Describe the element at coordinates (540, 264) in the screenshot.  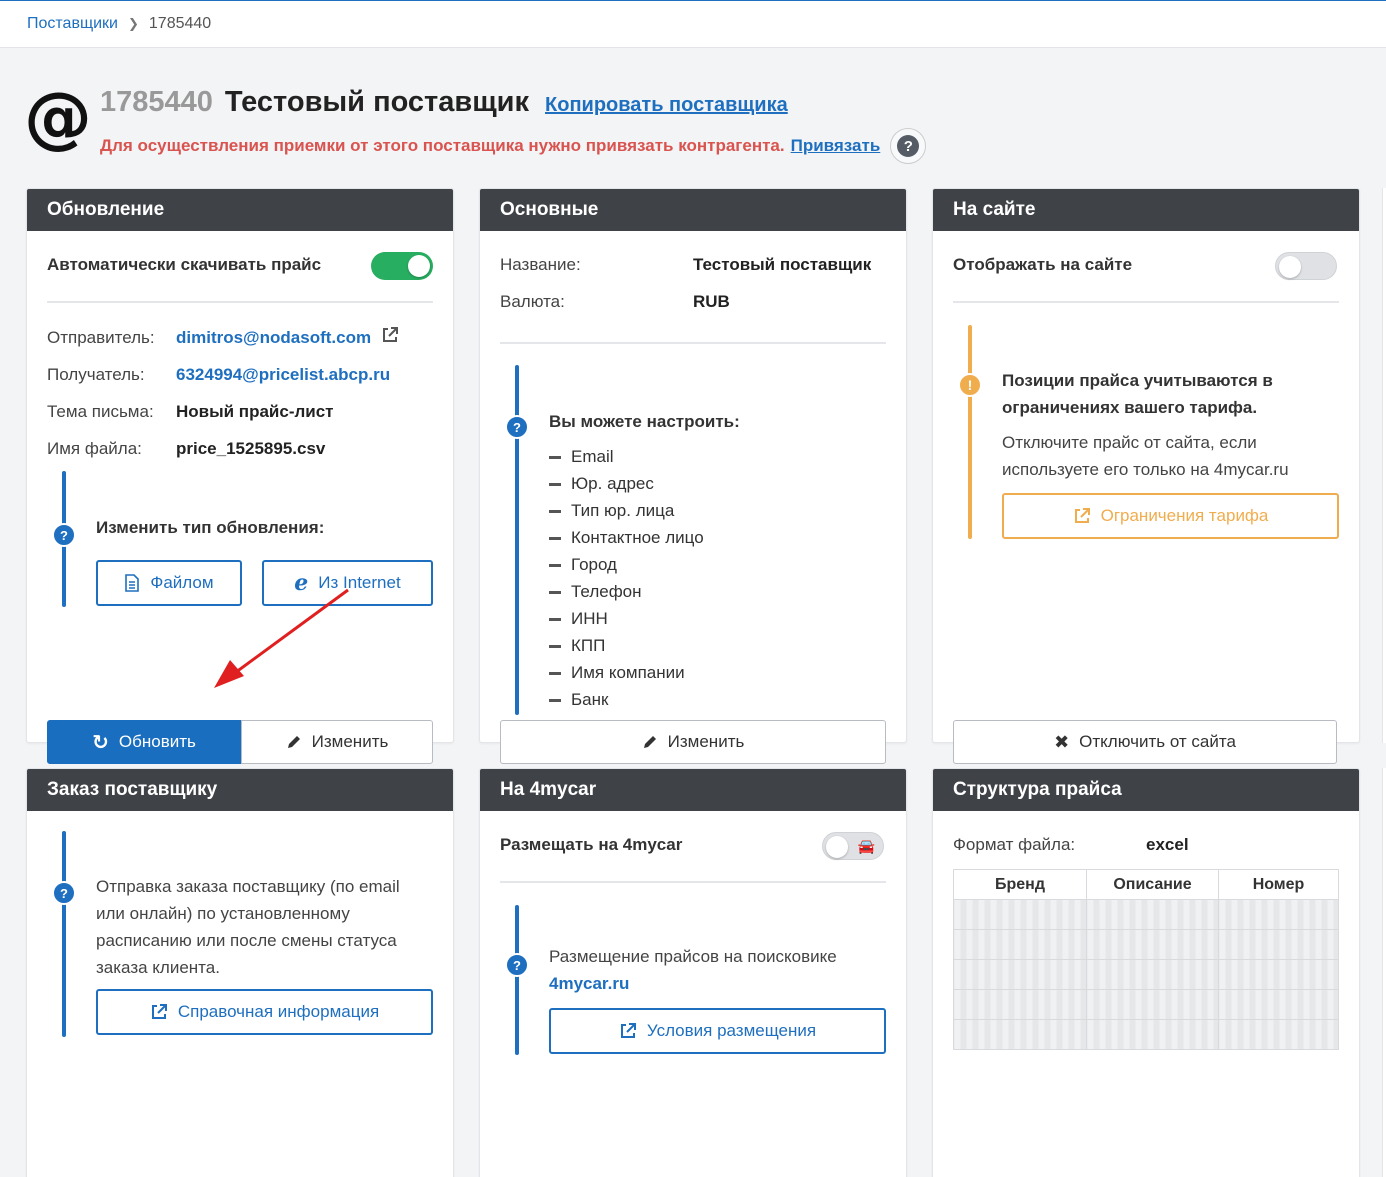
I see `name-label: Название:` at that location.